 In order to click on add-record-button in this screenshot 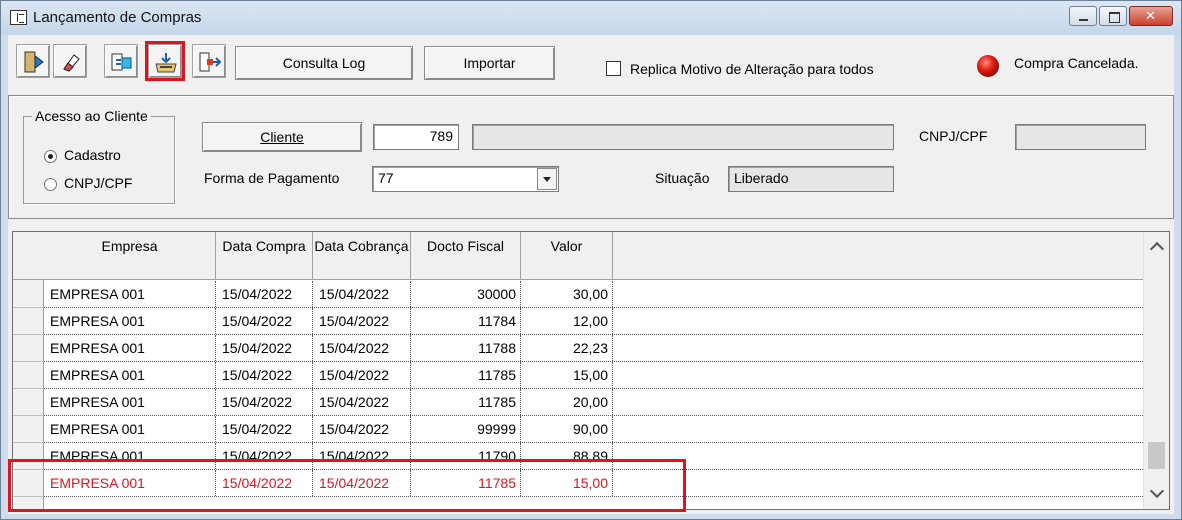, I will do `click(121, 61)`.